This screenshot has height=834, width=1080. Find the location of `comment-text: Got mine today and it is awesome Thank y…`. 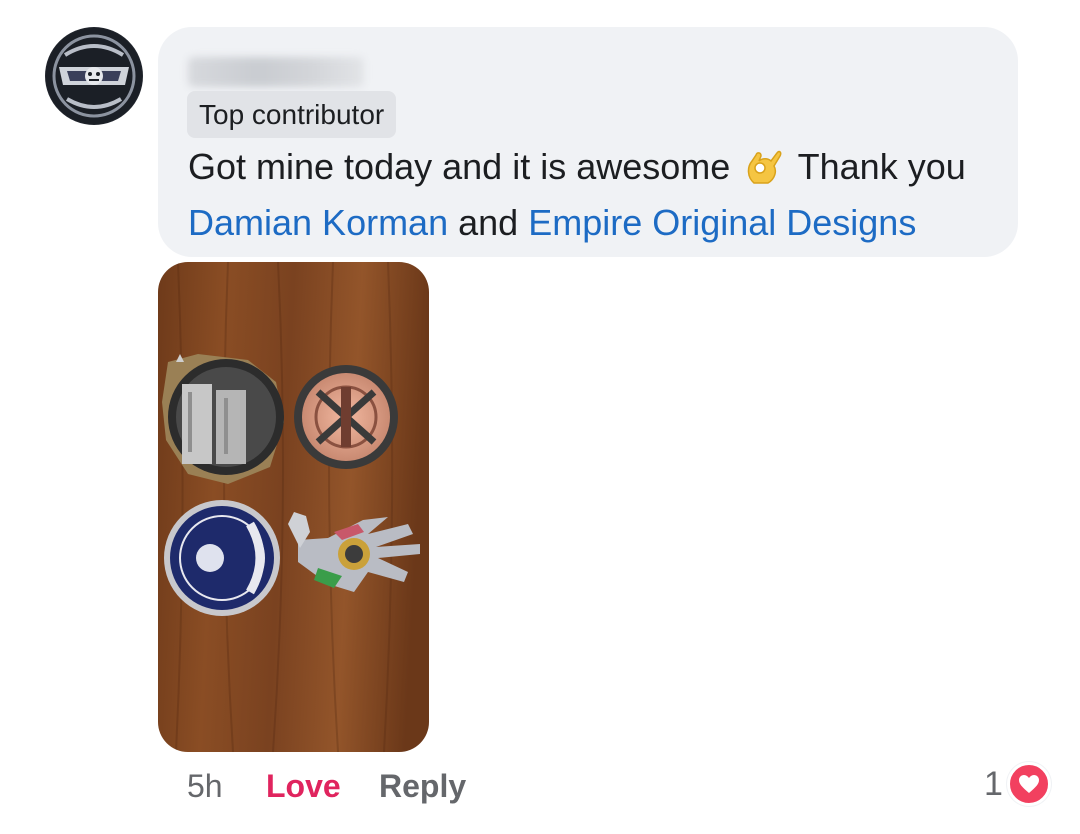

comment-text: Got mine today and it is awesome Thank y… is located at coordinates (598, 195).